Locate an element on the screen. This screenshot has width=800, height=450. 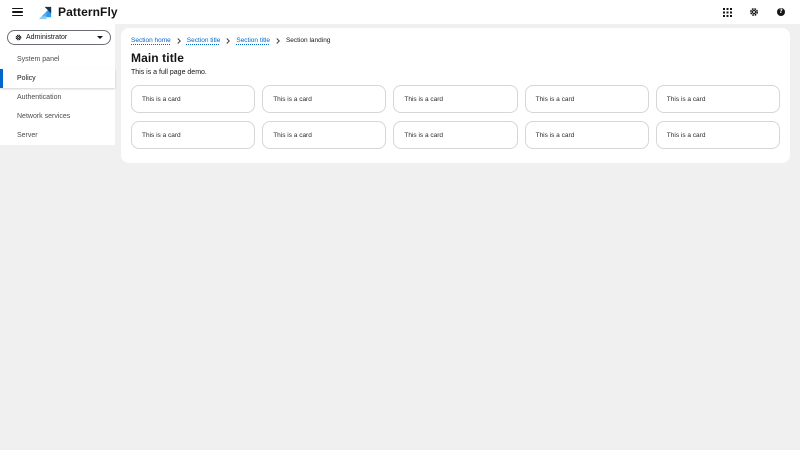
masthead: PatternFly ? is located at coordinates (400, 12).